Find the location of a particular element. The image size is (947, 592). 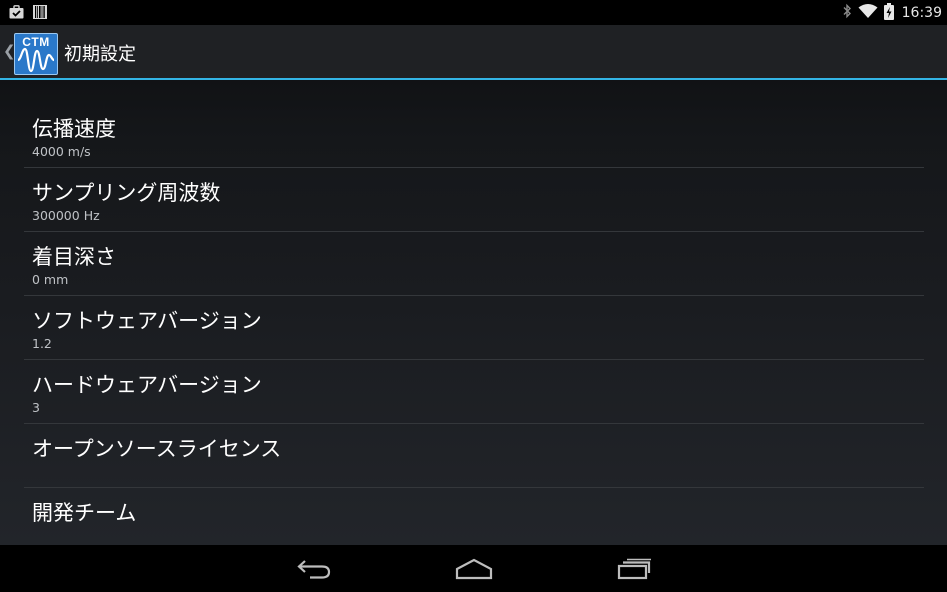

home-button is located at coordinates (474, 569).